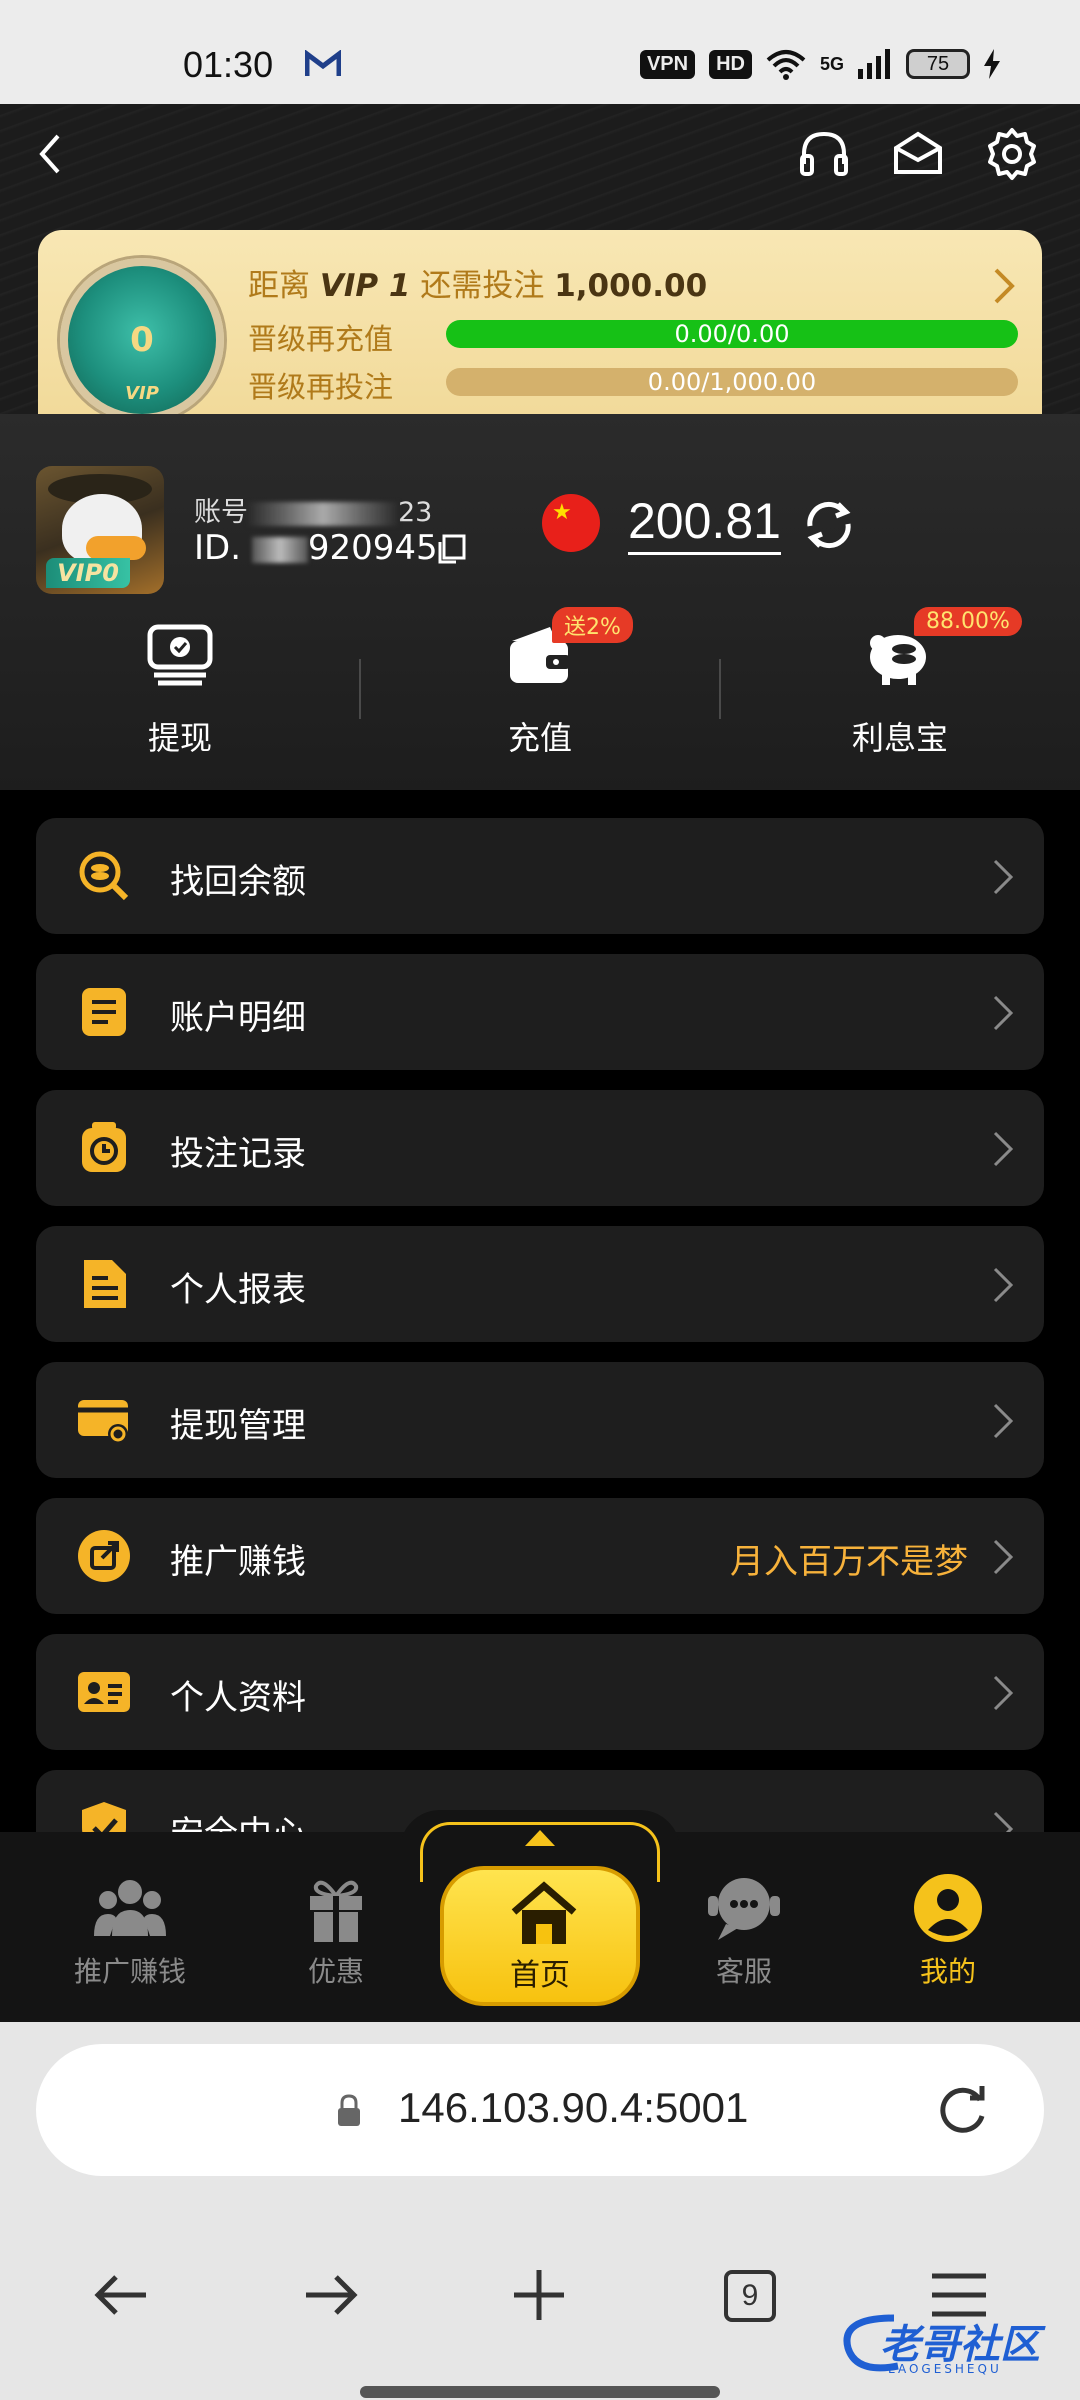 The image size is (1080, 2400). I want to click on group-users-icon, so click(130, 1908).